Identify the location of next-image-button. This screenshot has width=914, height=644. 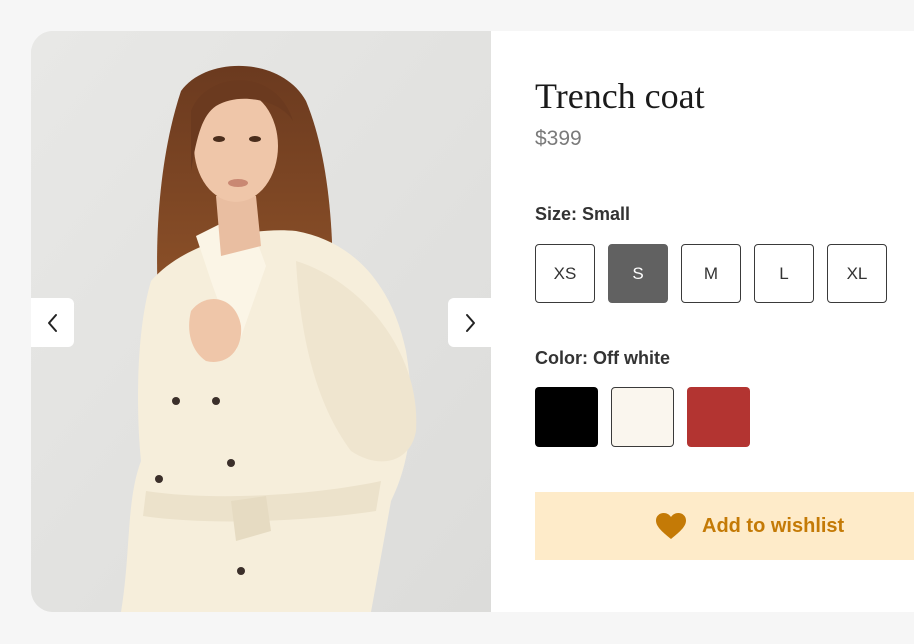
(469, 322).